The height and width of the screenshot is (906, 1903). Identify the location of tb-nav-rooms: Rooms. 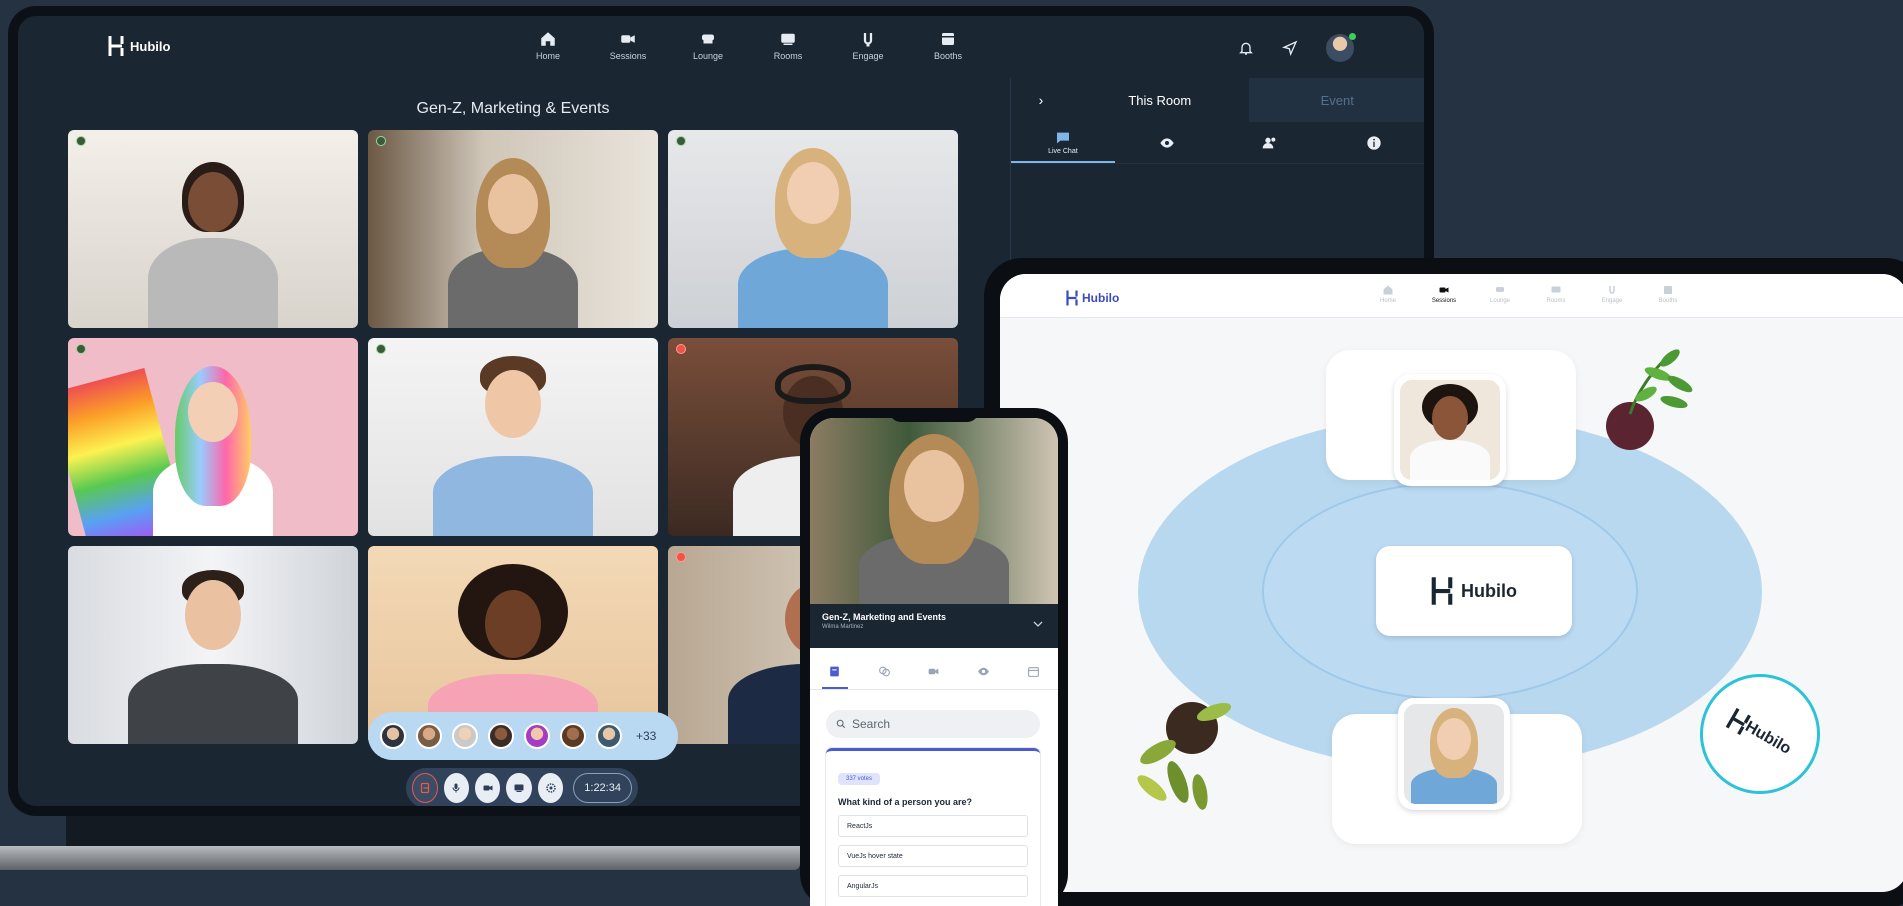
(1556, 294).